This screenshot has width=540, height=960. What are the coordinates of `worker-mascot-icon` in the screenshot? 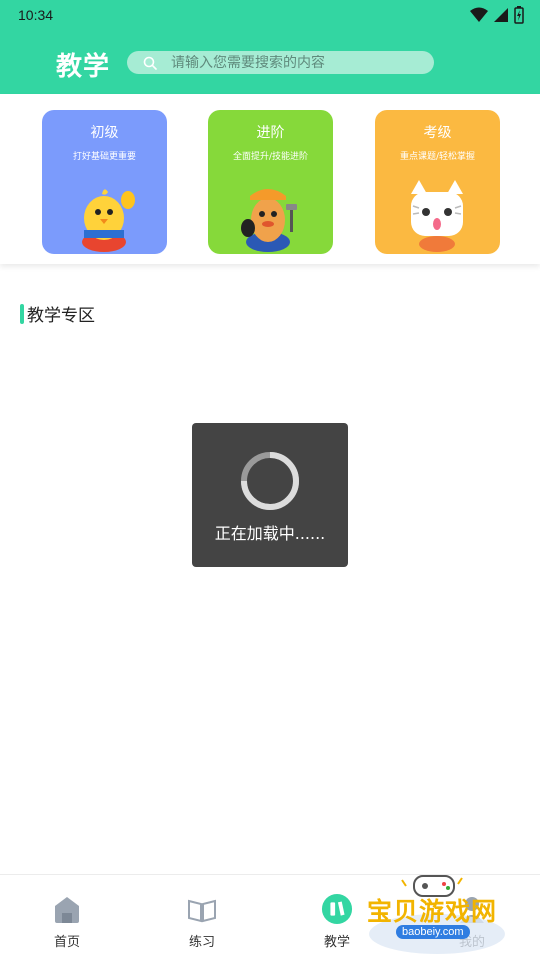 It's located at (269, 220).